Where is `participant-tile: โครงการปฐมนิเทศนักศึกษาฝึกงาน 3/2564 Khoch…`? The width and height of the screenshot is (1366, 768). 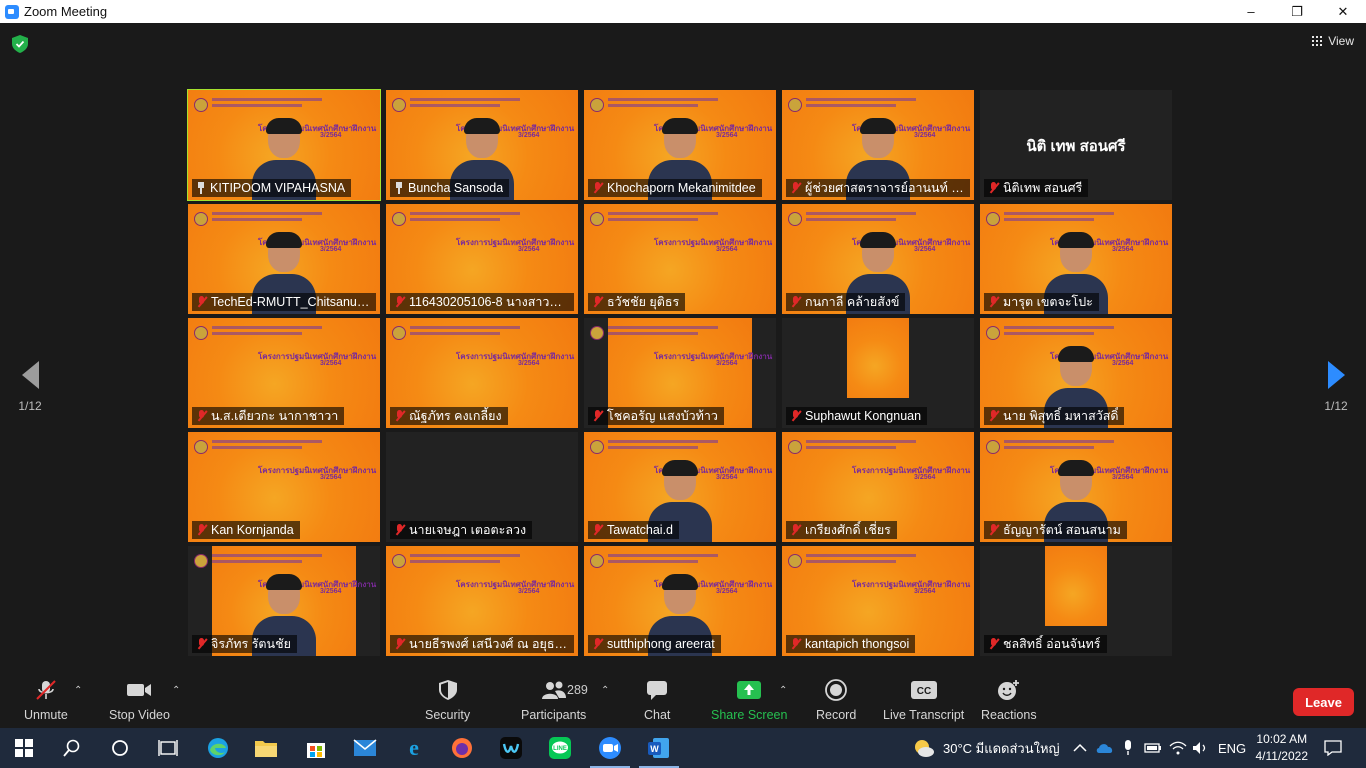
participant-tile: โครงการปฐมนิเทศนักศึกษาฝึกงาน 3/2564 Khoch… is located at coordinates (680, 145).